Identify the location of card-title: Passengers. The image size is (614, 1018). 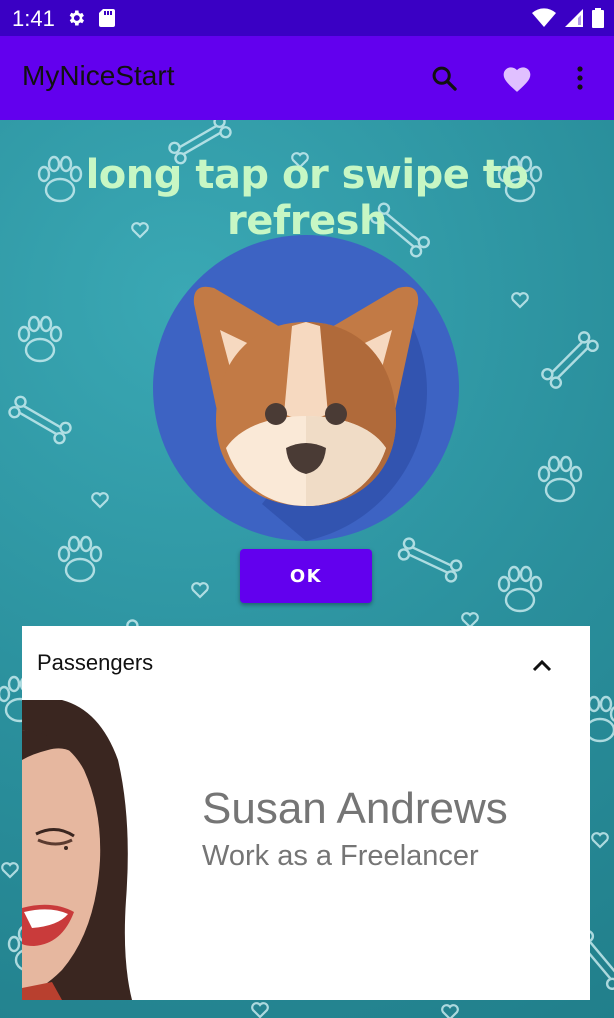
(95, 662).